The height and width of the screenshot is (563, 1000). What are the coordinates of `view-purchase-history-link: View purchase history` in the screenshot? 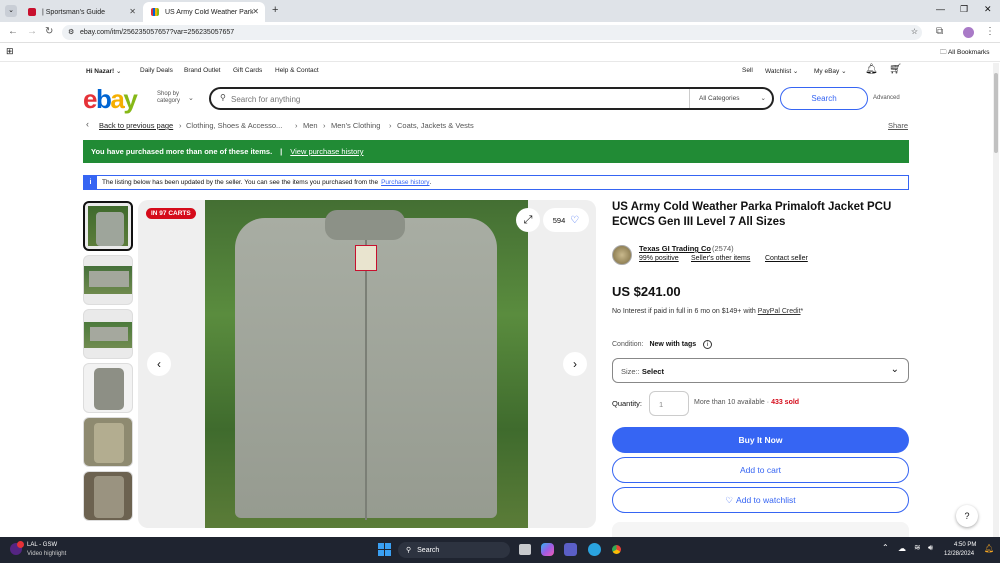 It's located at (326, 151).